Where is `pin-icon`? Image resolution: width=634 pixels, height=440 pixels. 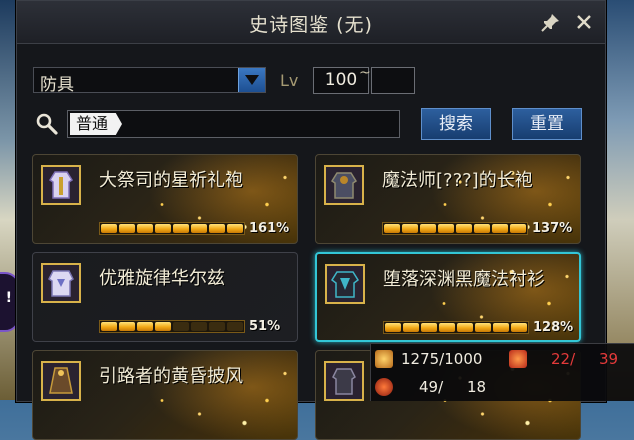
pin-icon is located at coordinates (551, 22).